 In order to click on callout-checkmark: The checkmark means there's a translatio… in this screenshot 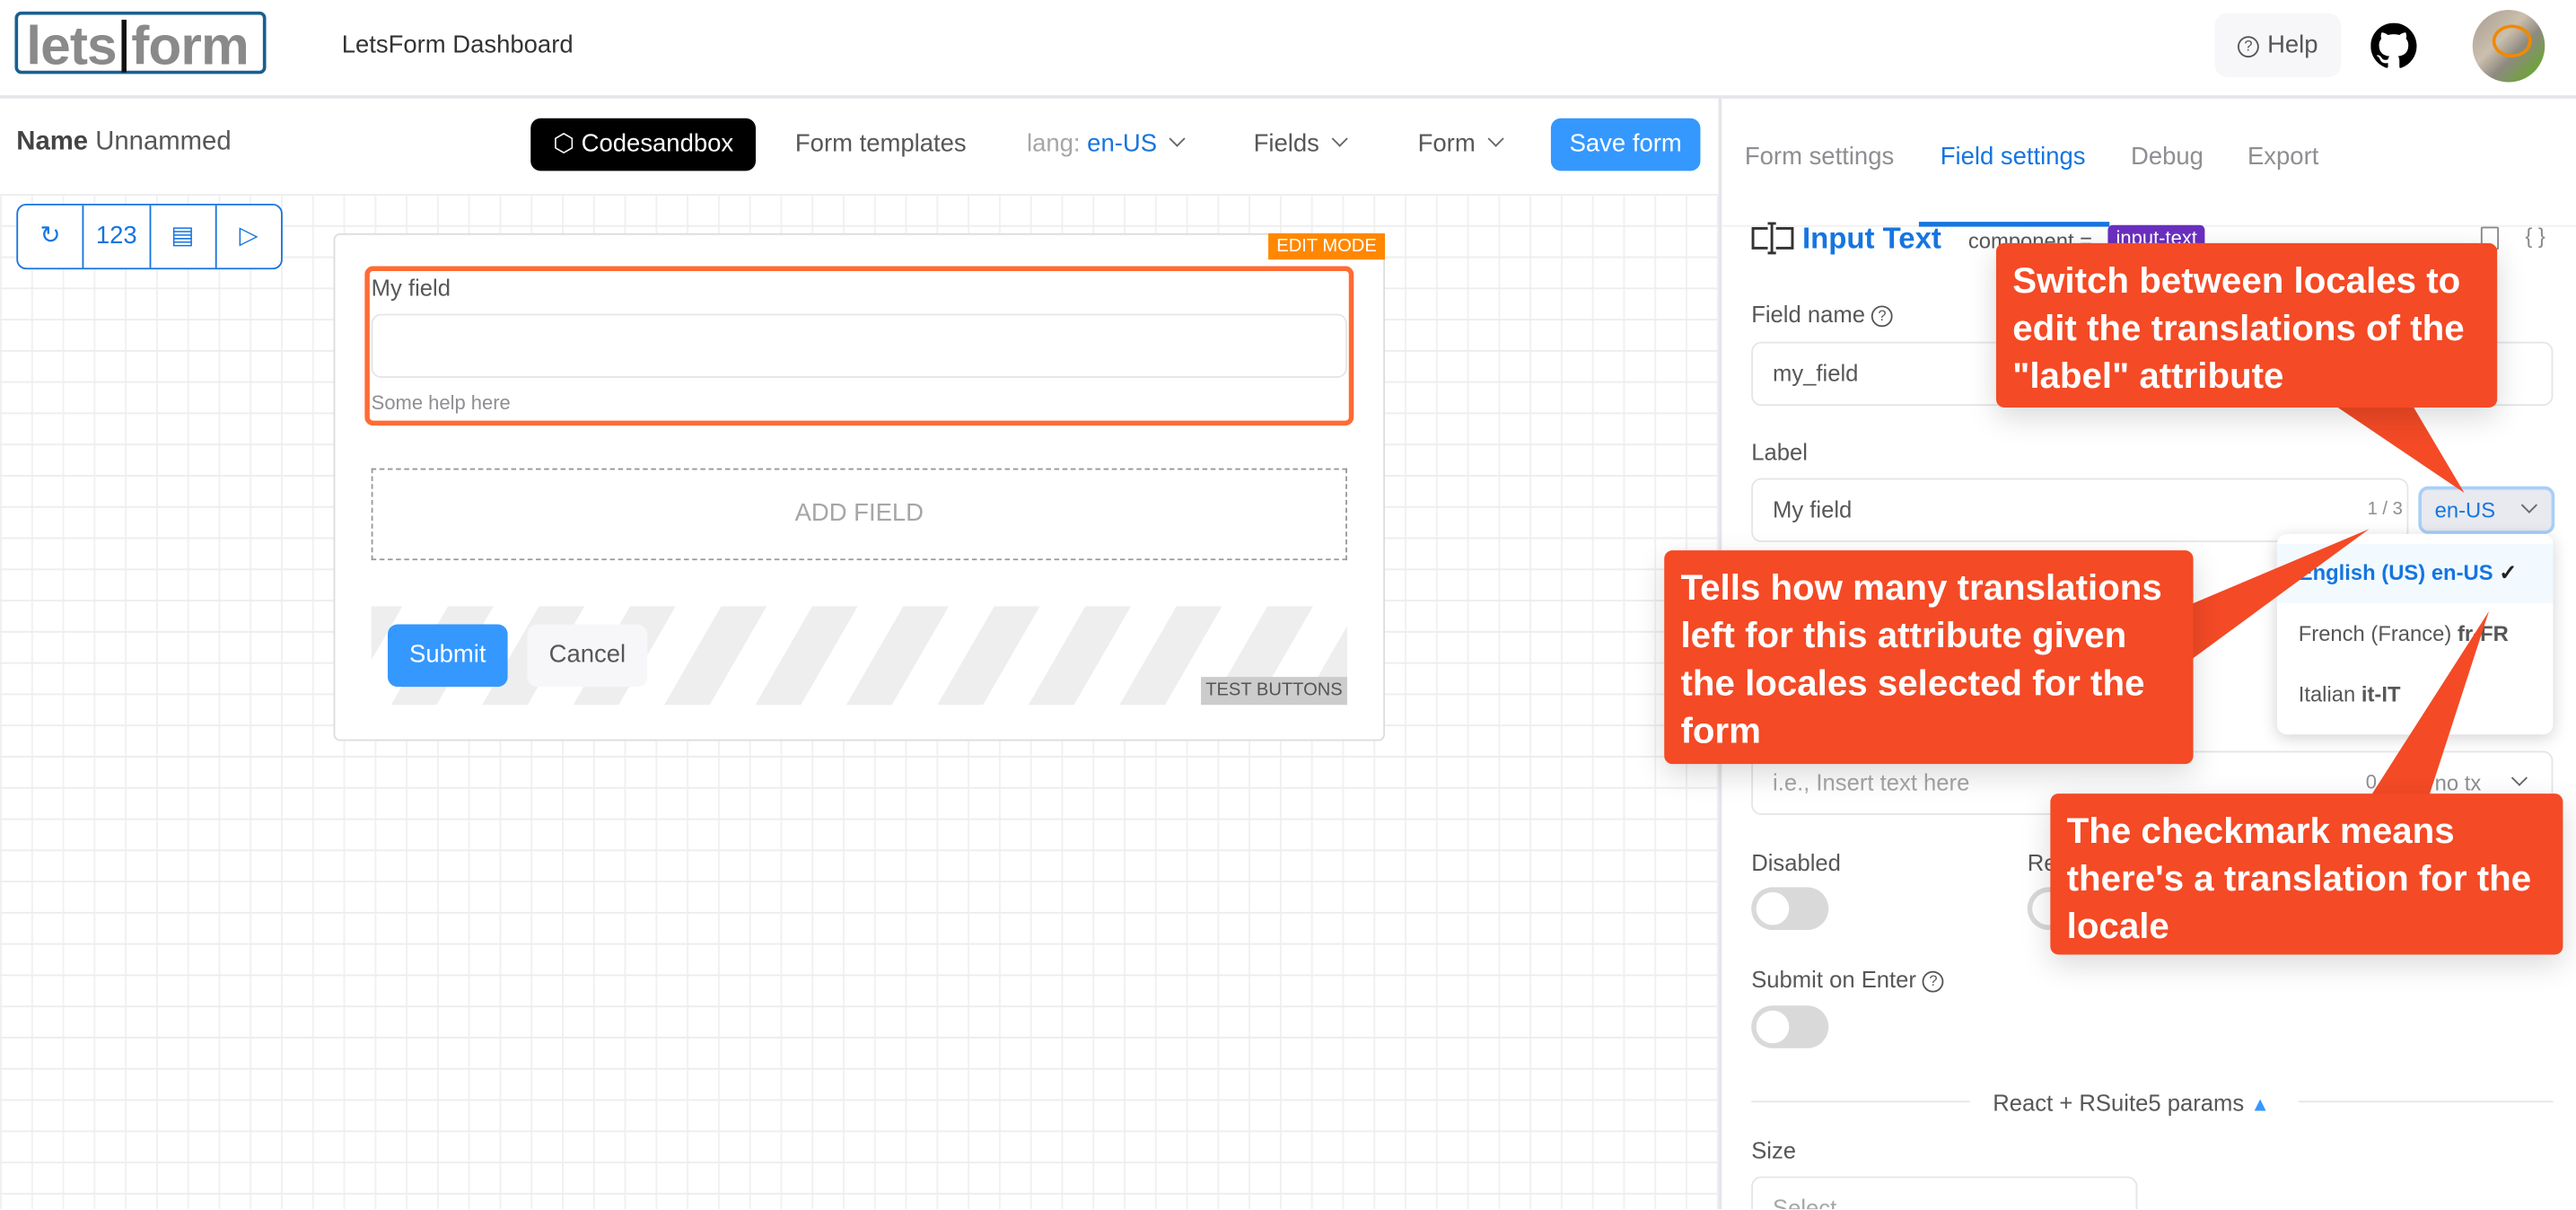, I will do `click(2306, 875)`.